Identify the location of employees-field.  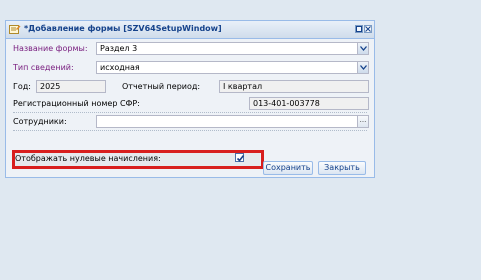
(227, 121).